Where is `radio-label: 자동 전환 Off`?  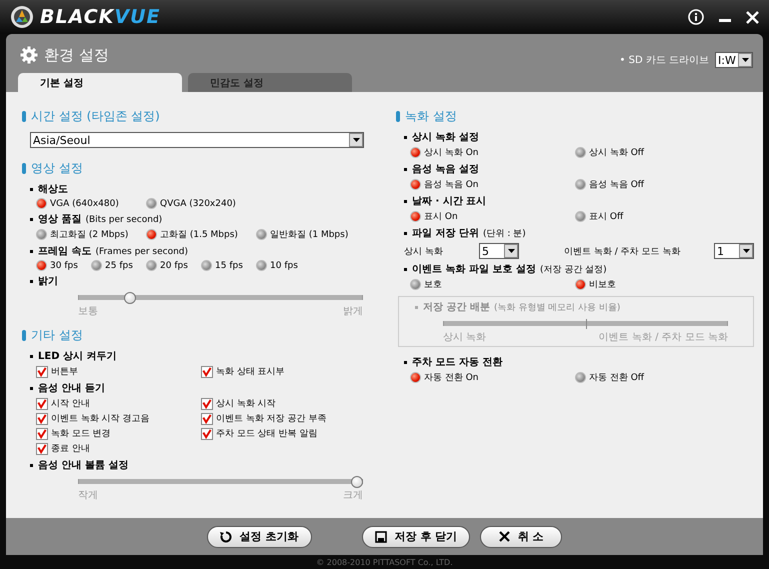
radio-label: 자동 전환 Off is located at coordinates (616, 377).